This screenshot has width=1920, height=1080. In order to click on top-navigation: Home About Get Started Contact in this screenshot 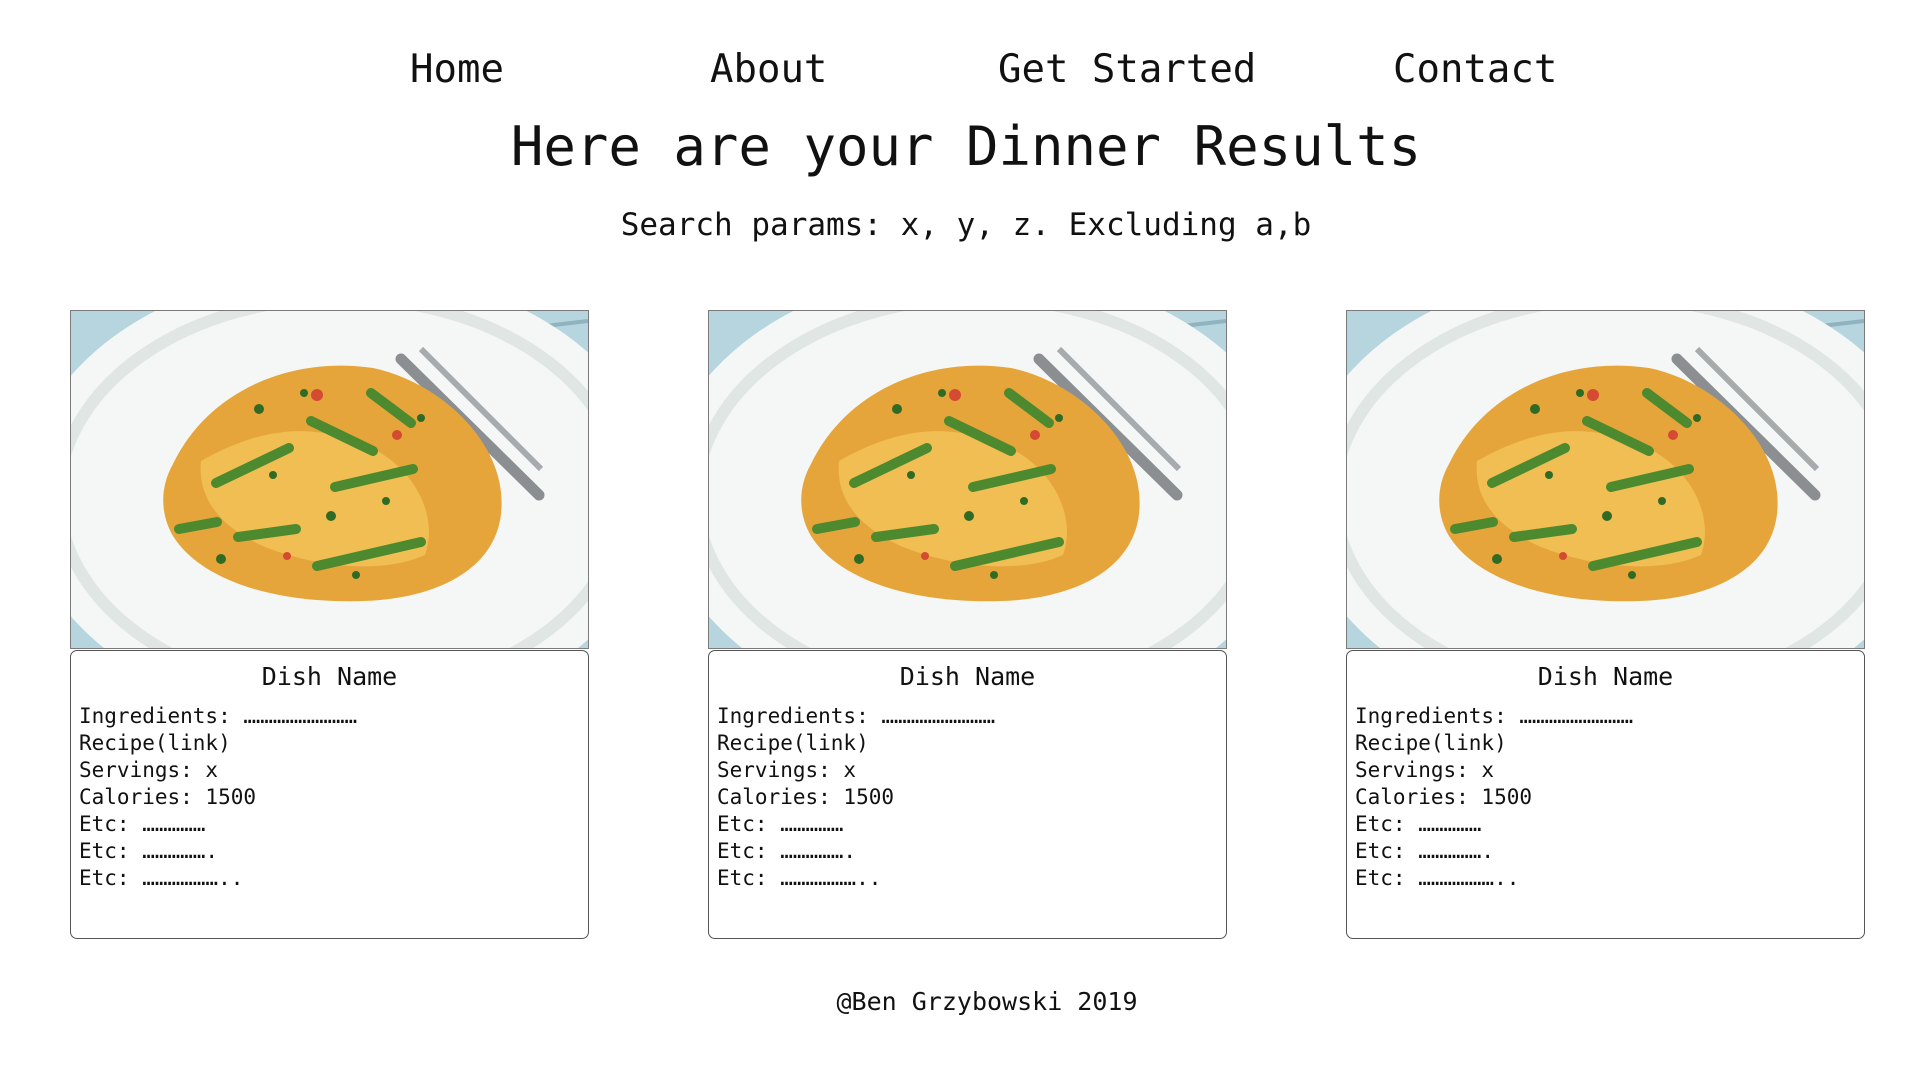, I will do `click(960, 70)`.